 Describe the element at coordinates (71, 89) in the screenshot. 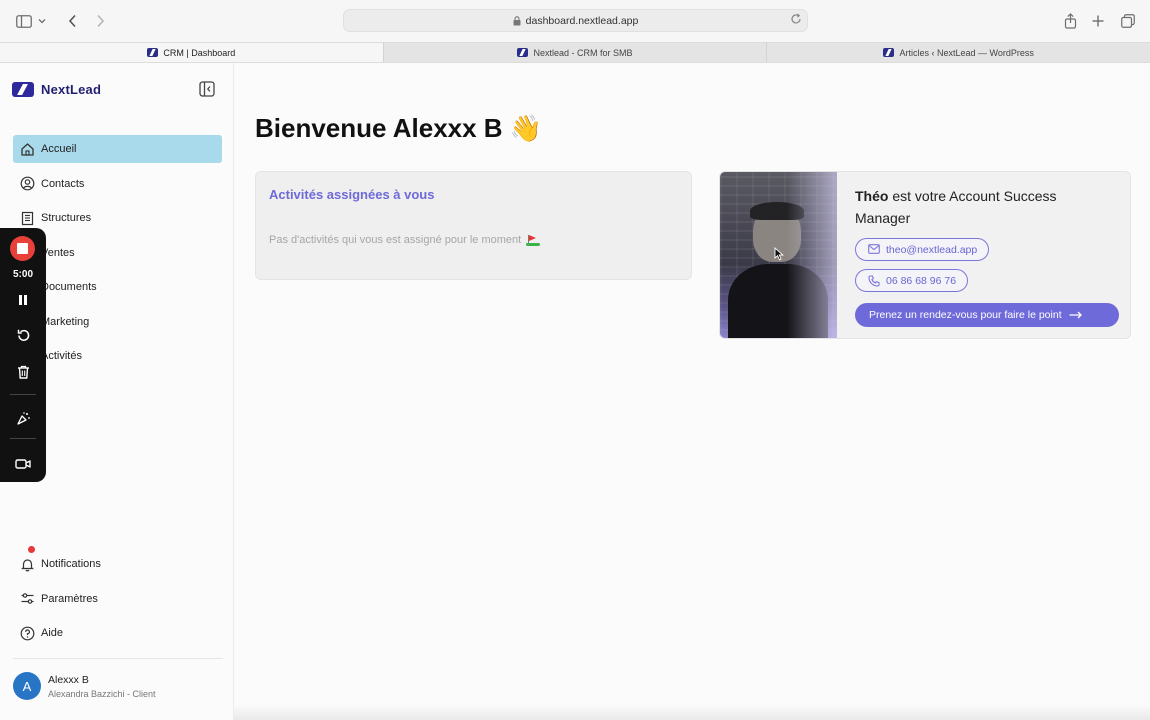

I see `brand-name: NextLead` at that location.